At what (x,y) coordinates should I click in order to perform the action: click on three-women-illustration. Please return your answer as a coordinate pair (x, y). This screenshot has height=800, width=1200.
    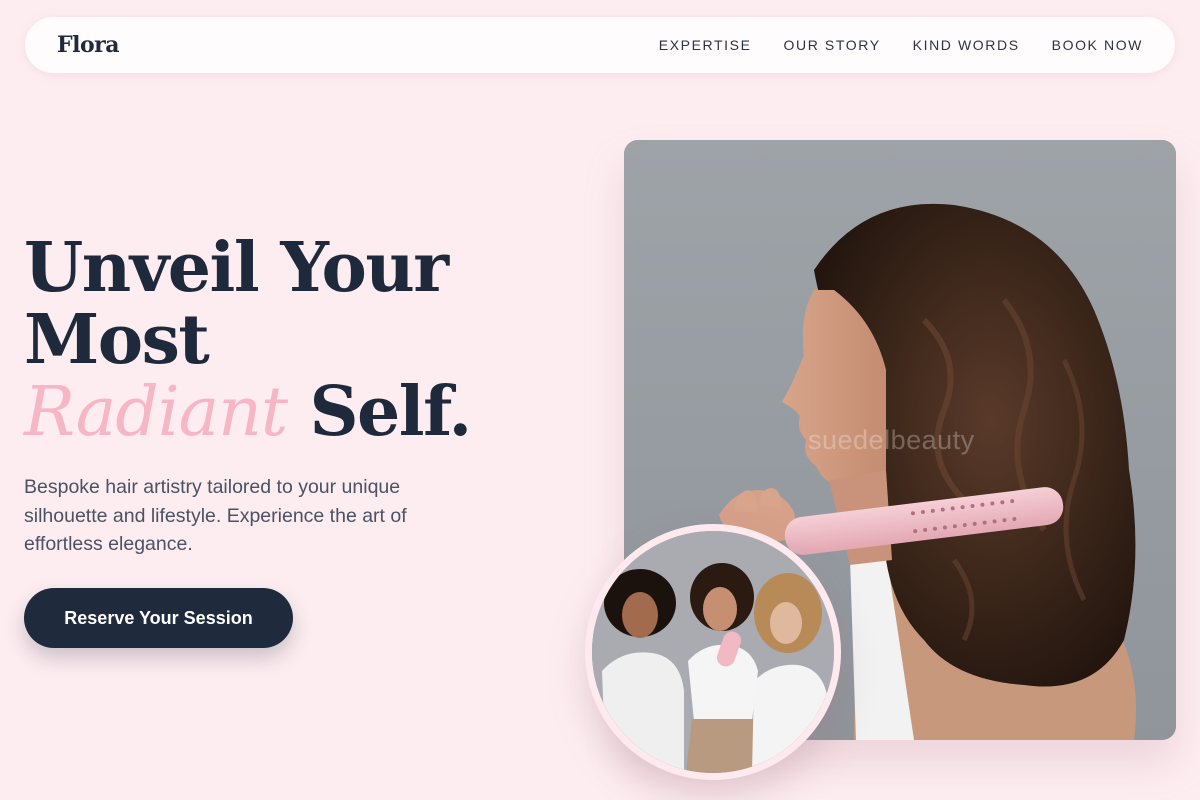
    Looking at the image, I should click on (713, 652).